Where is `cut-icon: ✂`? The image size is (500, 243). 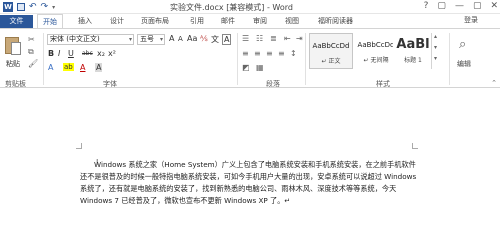 cut-icon: ✂ is located at coordinates (31, 39).